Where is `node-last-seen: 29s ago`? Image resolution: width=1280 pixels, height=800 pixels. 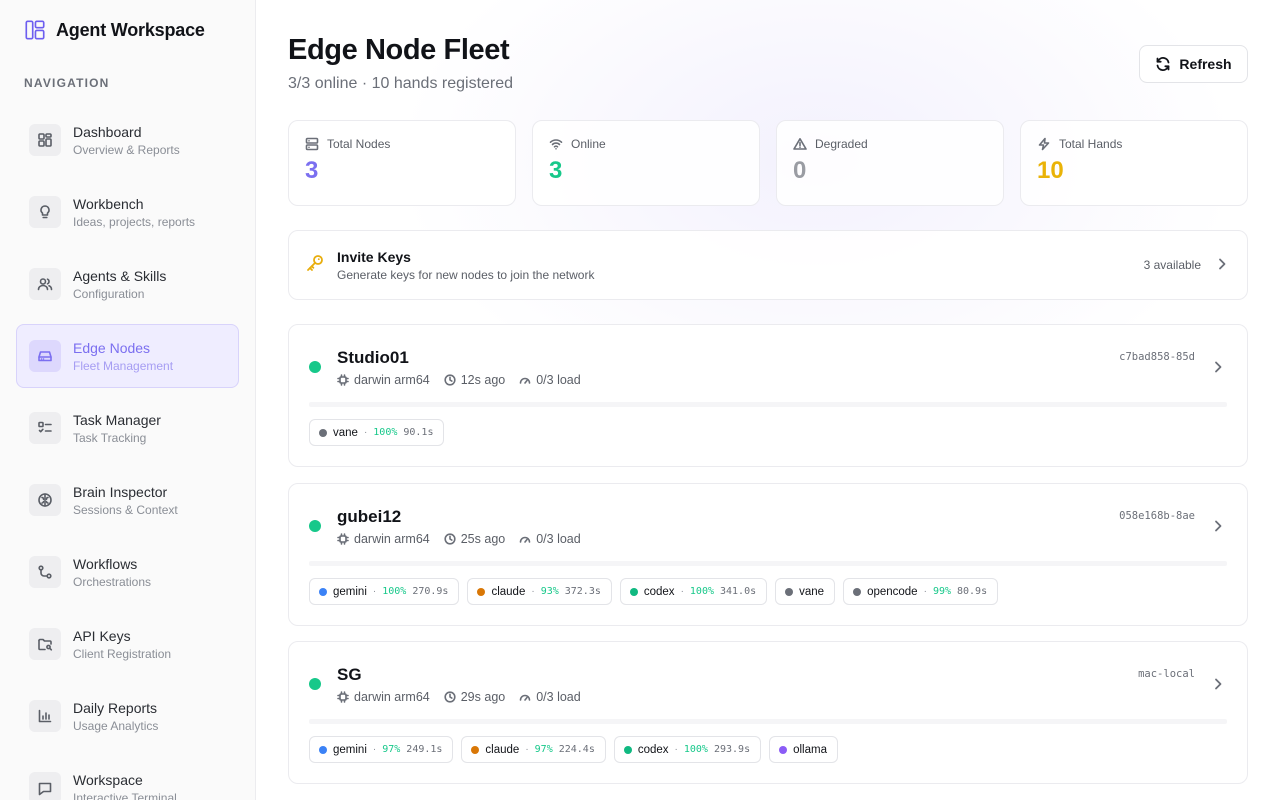 node-last-seen: 29s ago is located at coordinates (474, 697).